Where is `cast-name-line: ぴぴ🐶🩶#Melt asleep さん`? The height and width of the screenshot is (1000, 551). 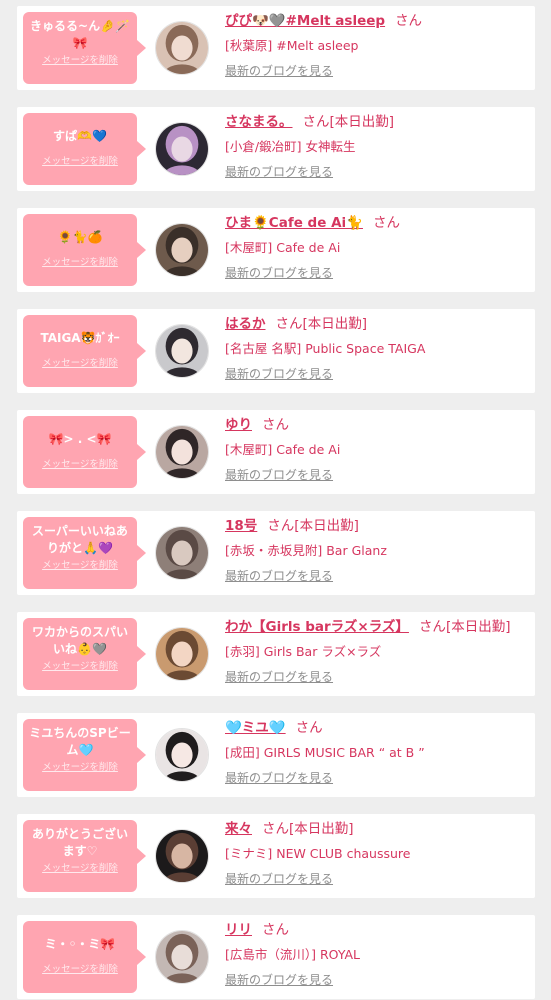 cast-name-line: ぴぴ🐶🩶#Melt asleep さん is located at coordinates (377, 21).